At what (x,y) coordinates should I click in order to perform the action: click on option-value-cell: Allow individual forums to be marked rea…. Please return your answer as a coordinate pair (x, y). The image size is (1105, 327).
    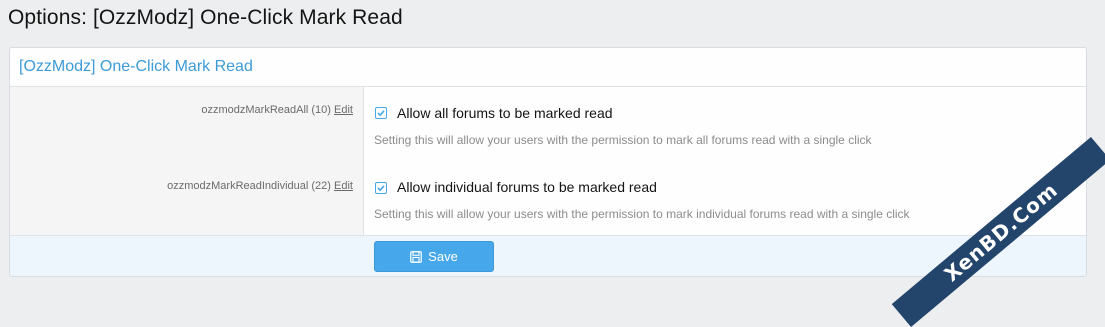
    Looking at the image, I should click on (725, 199).